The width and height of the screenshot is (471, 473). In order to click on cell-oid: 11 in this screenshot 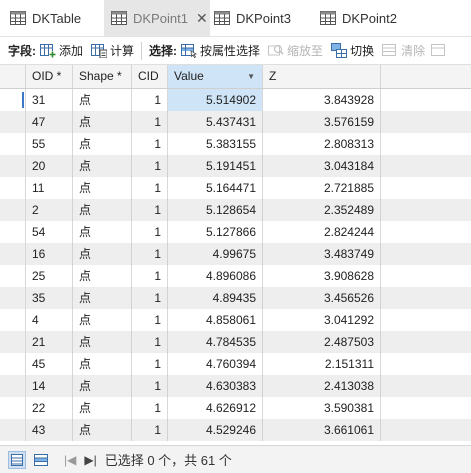, I will do `click(49, 188)`.